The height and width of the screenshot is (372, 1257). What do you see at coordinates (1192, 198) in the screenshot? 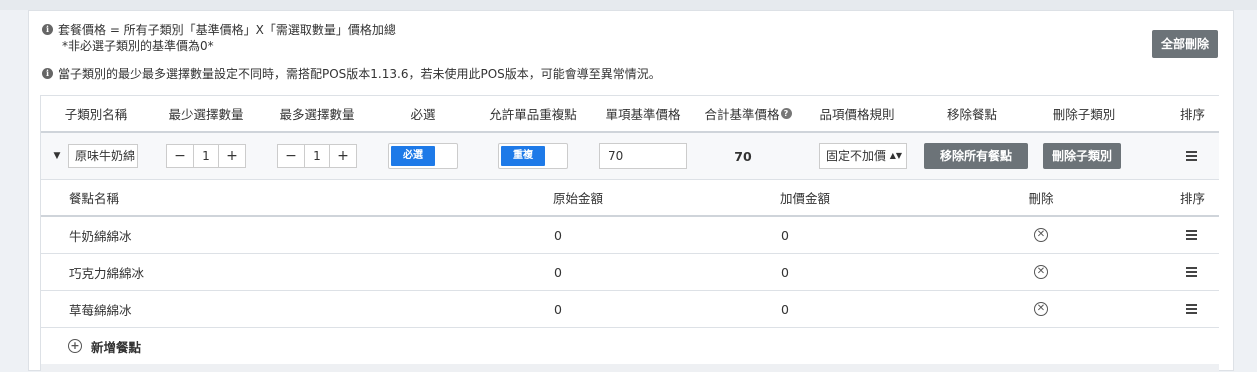
I see `header-item-sort: 排序` at bounding box center [1192, 198].